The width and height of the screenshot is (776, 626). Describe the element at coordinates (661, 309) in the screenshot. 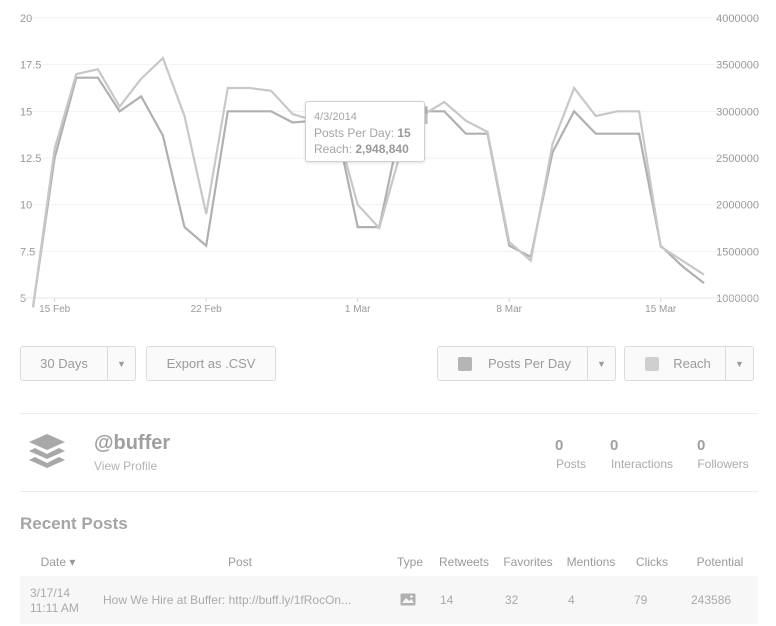

I see `x-tick-label: 15 Mar` at that location.